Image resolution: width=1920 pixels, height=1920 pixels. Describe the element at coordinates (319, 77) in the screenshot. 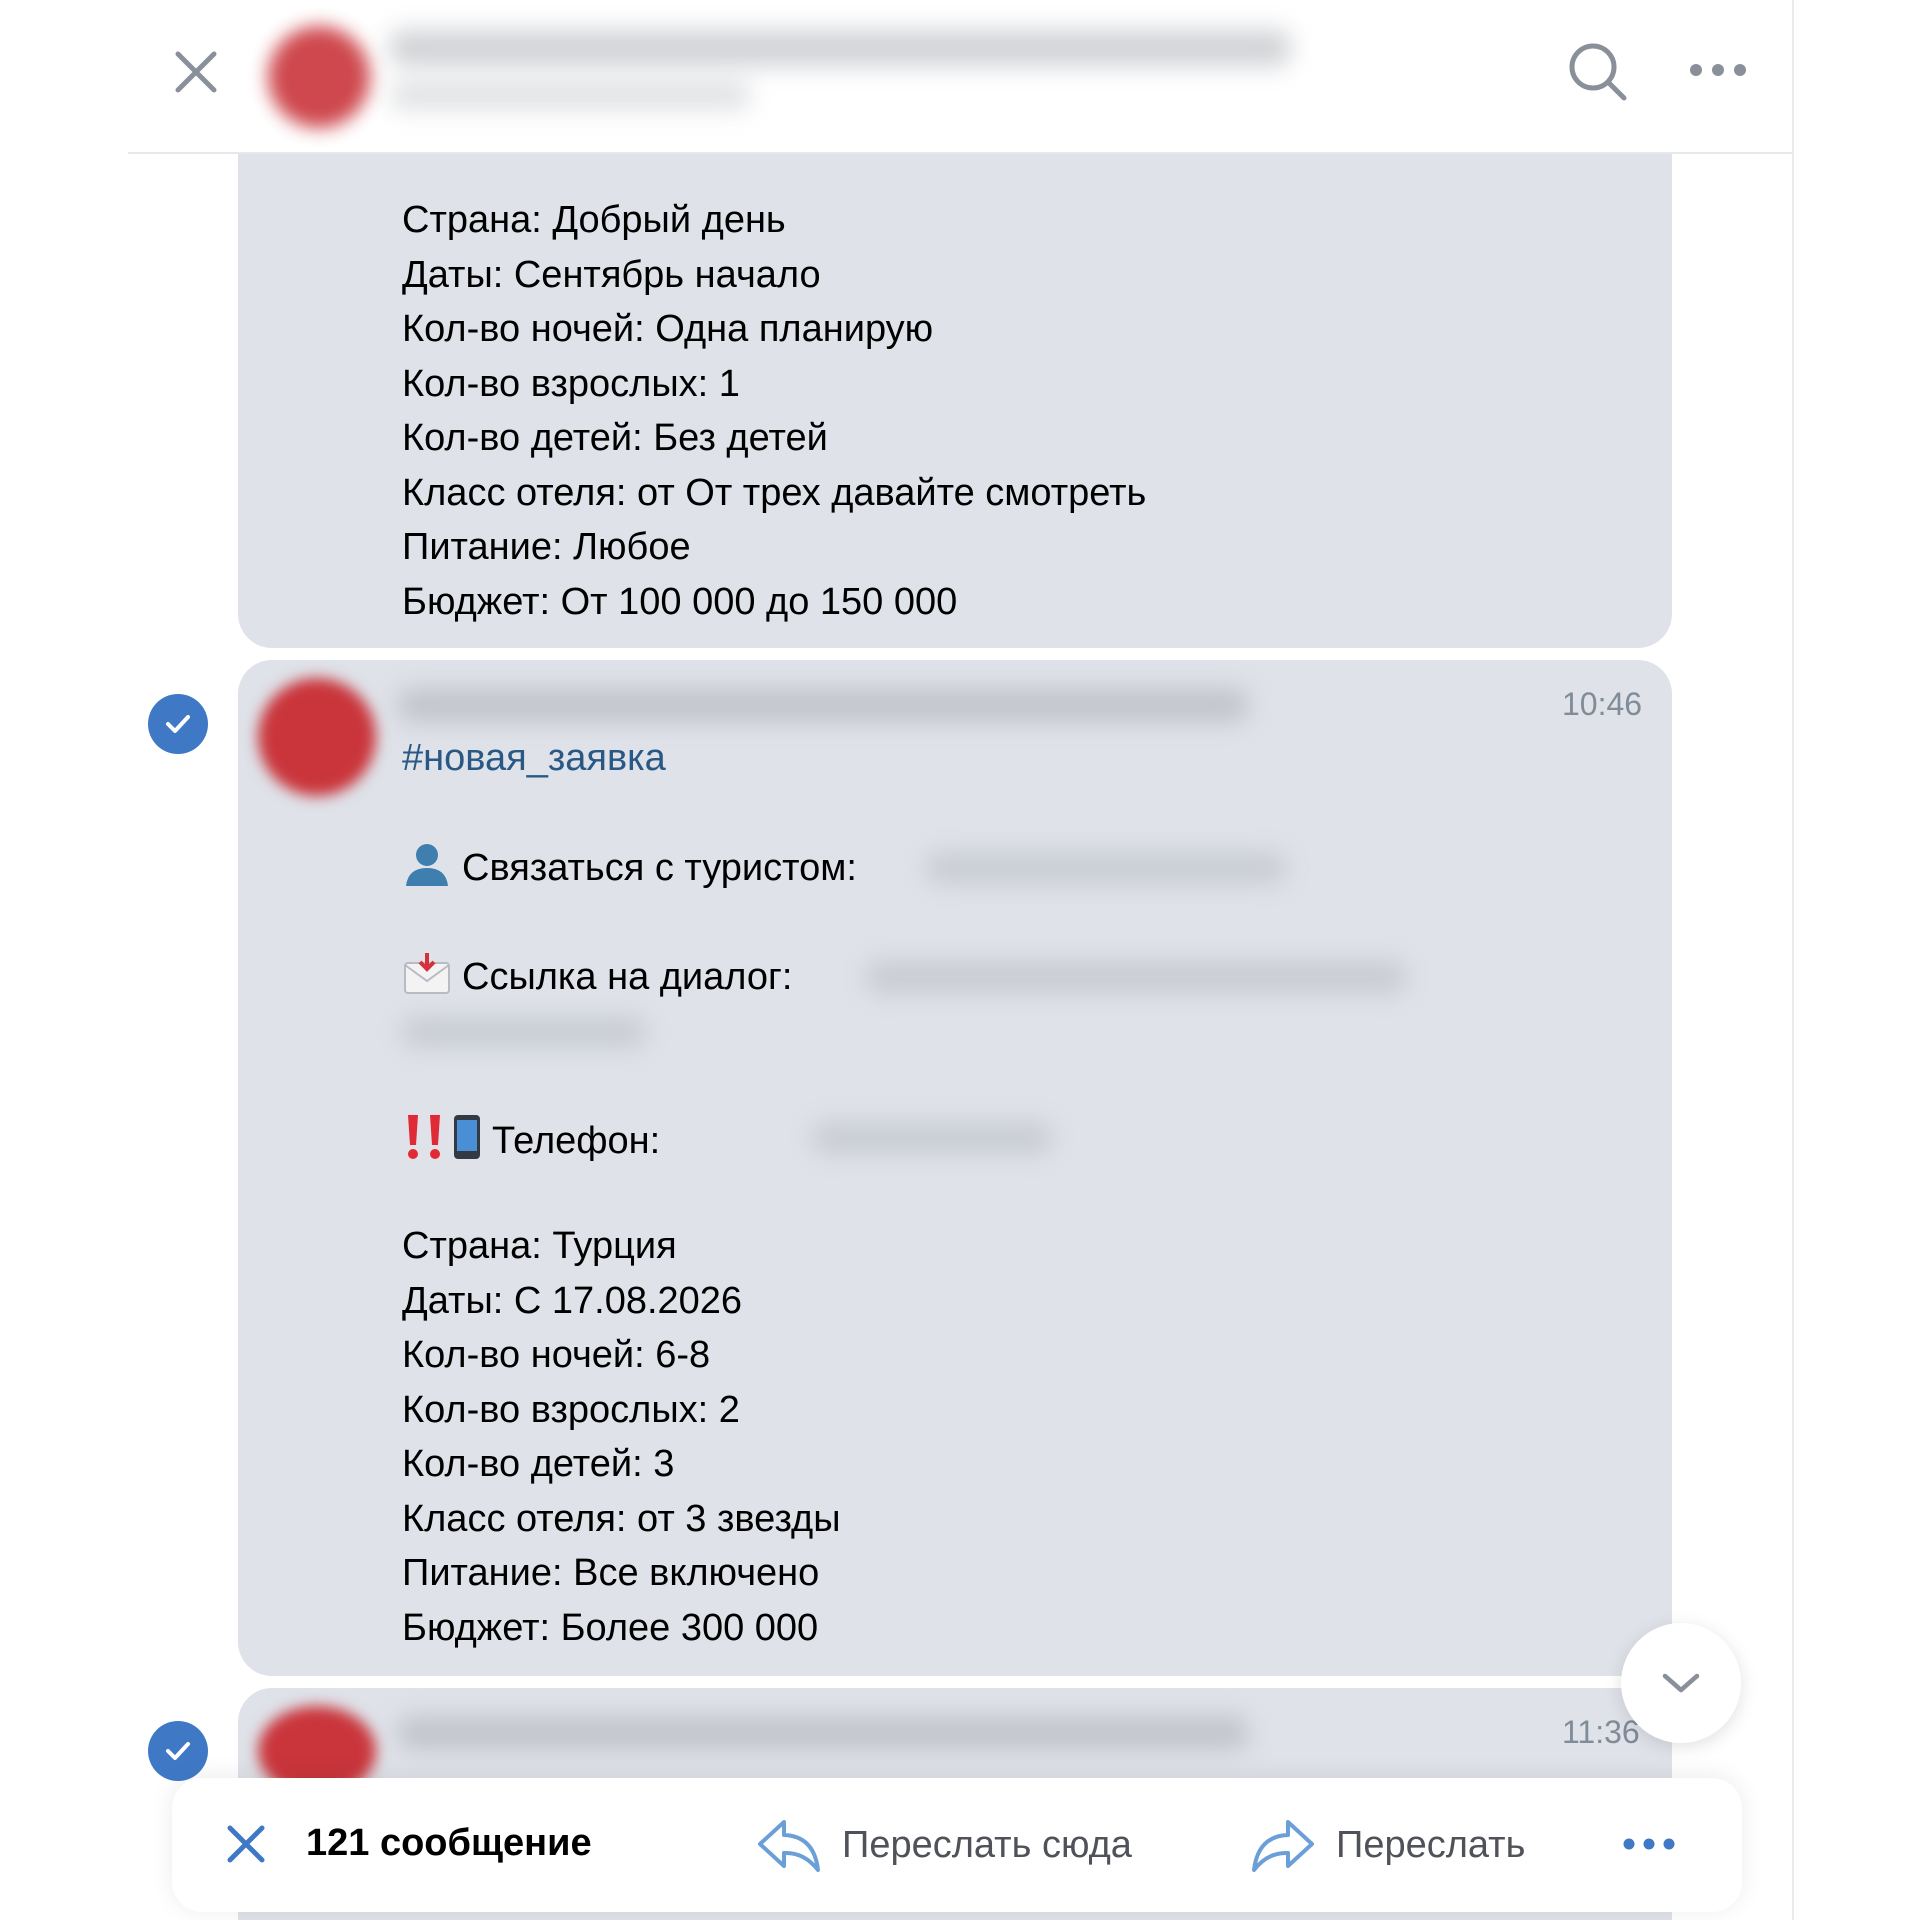

I see `chat-avatar` at that location.